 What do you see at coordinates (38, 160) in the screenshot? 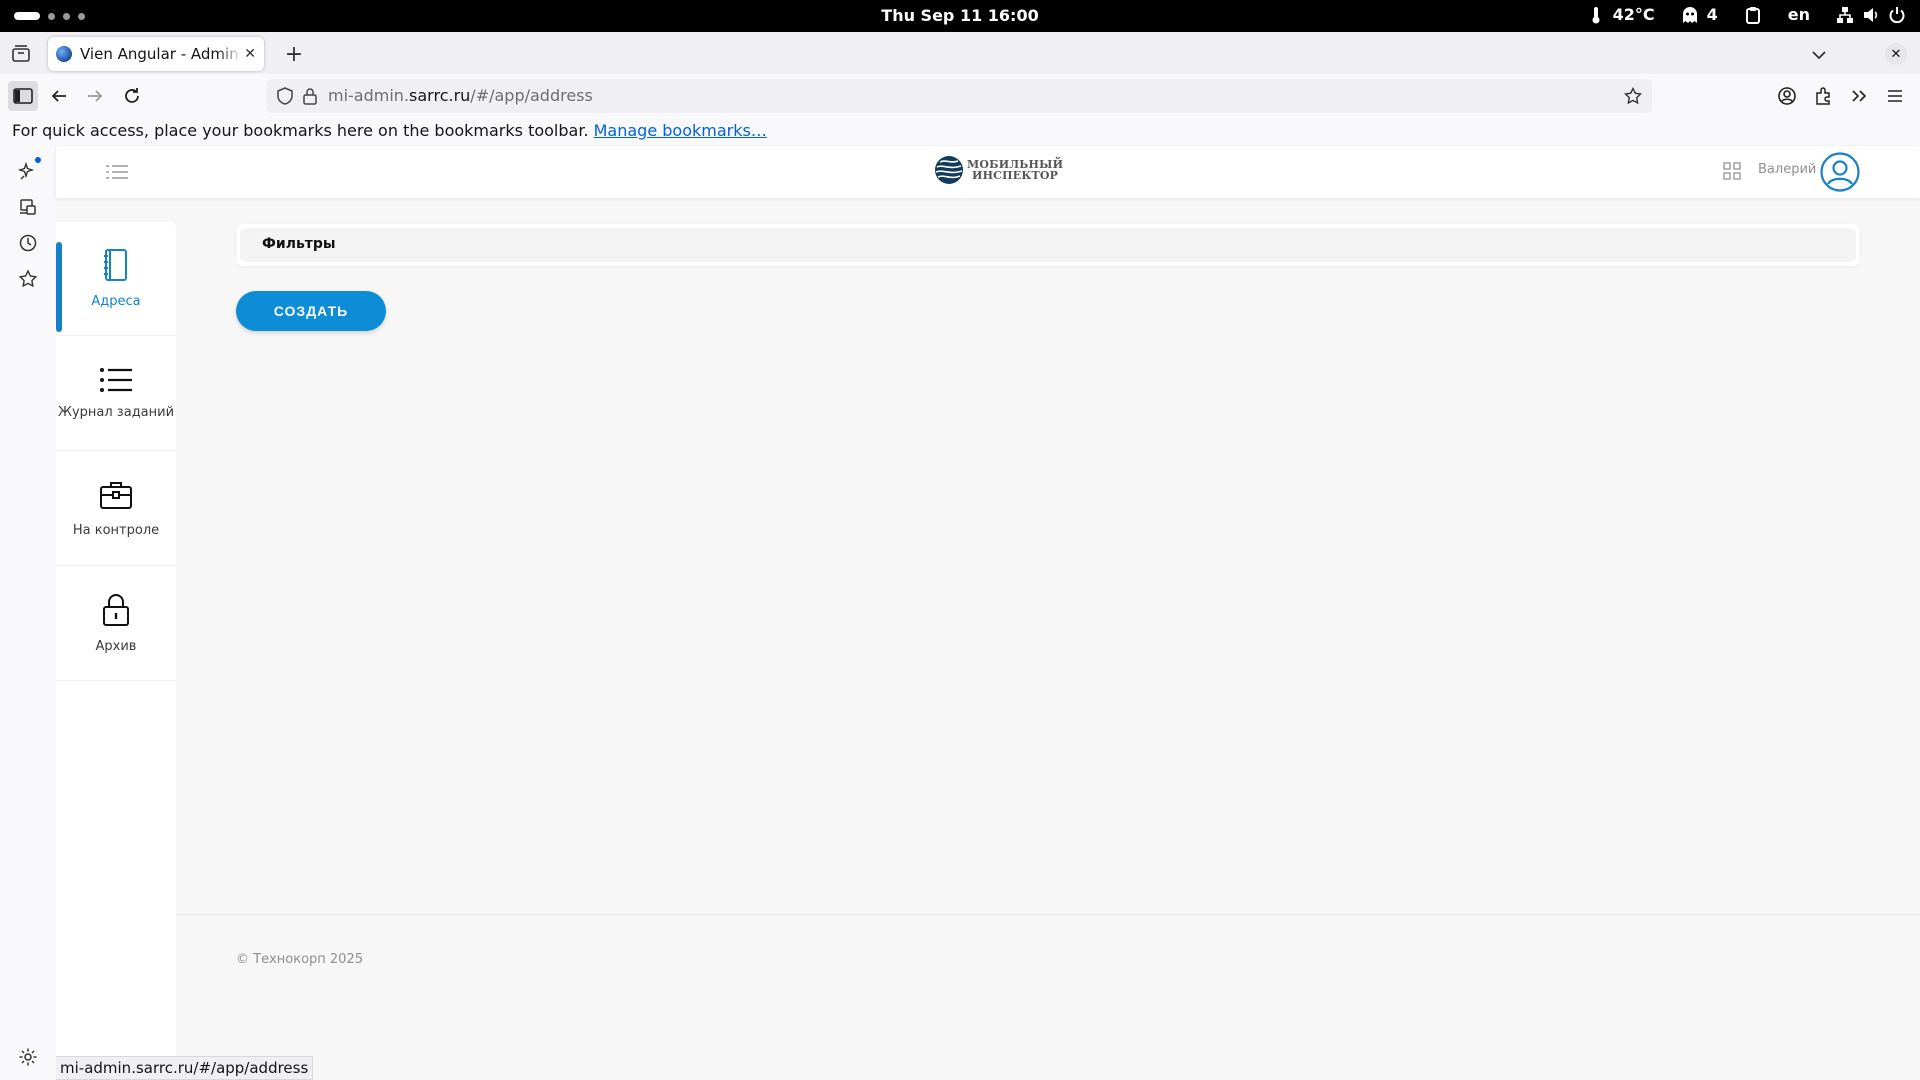
I see `notification-dot` at bounding box center [38, 160].